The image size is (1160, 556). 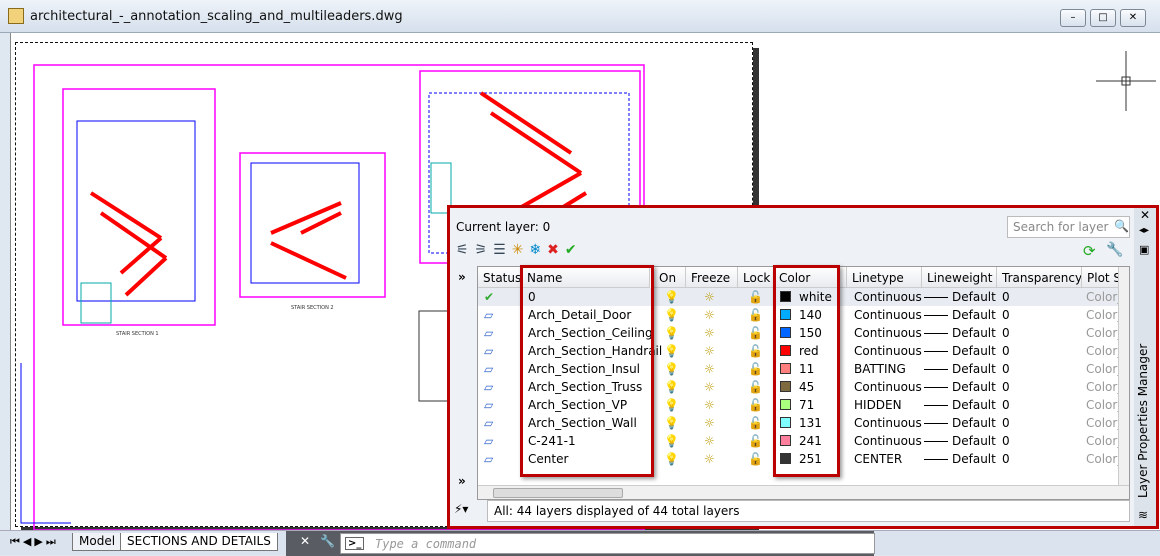 I want to click on layer-linetype: HIDDEN, so click(x=878, y=405).